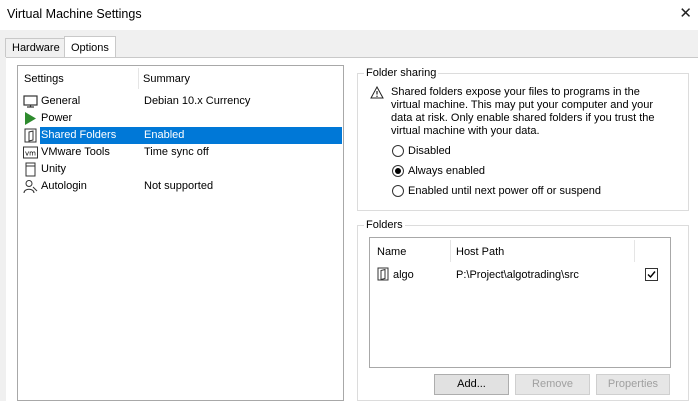 The height and width of the screenshot is (401, 698). I want to click on settings-row-unity: Unity, so click(180, 169).